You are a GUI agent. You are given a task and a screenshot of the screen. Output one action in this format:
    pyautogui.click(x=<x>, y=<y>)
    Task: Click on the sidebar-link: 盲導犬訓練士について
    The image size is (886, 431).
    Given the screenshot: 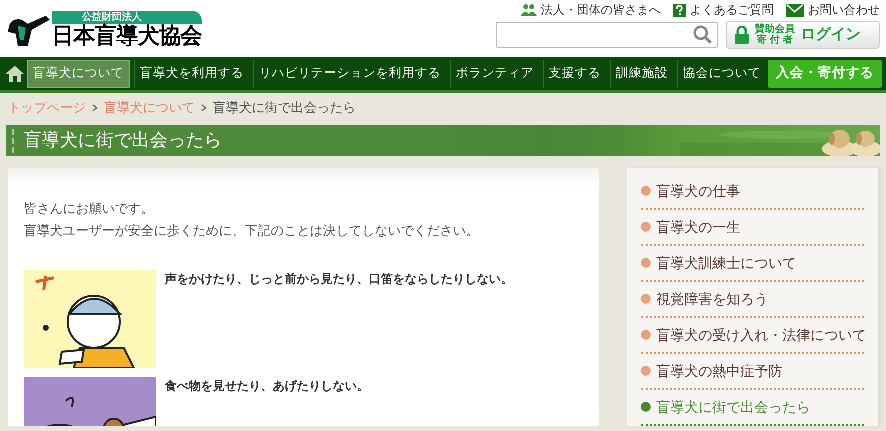 What is the action you would take?
    pyautogui.click(x=752, y=264)
    